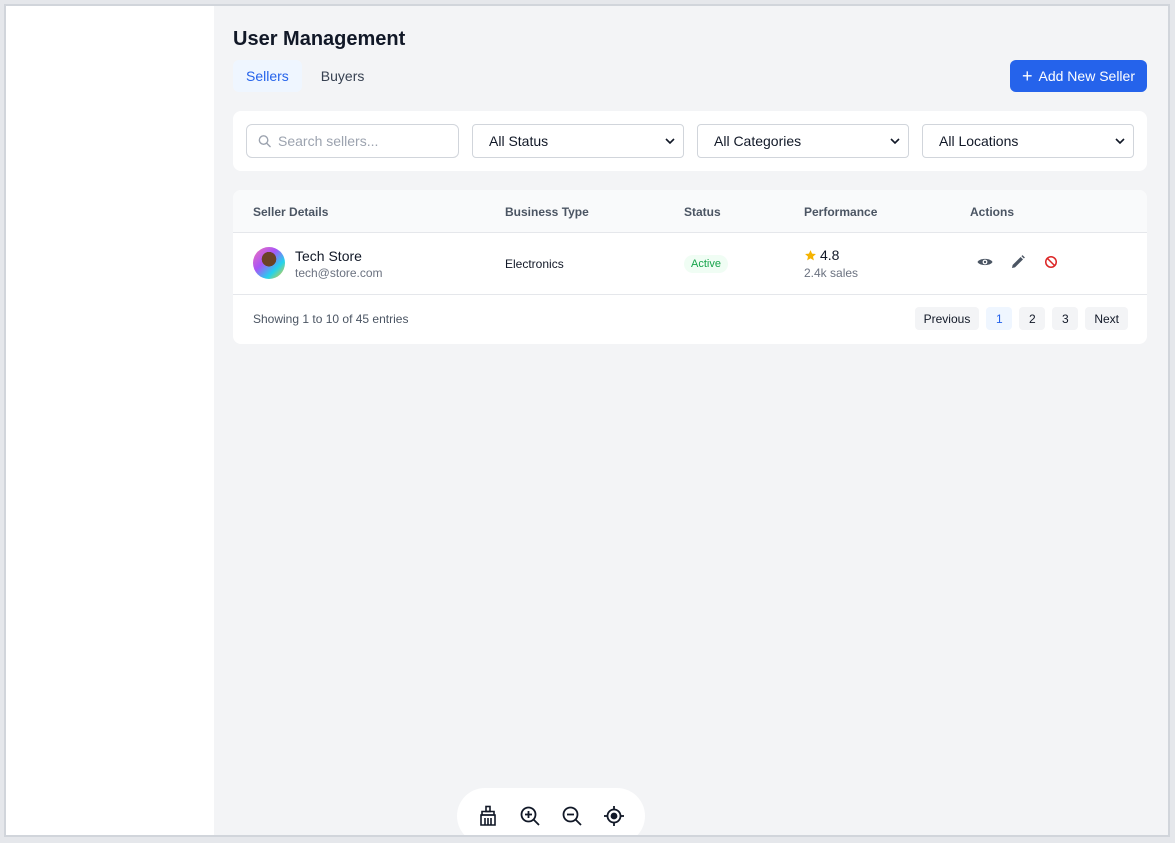 The height and width of the screenshot is (843, 1175). Describe the element at coordinates (702, 212) in the screenshot. I see `column-header: Status` at that location.